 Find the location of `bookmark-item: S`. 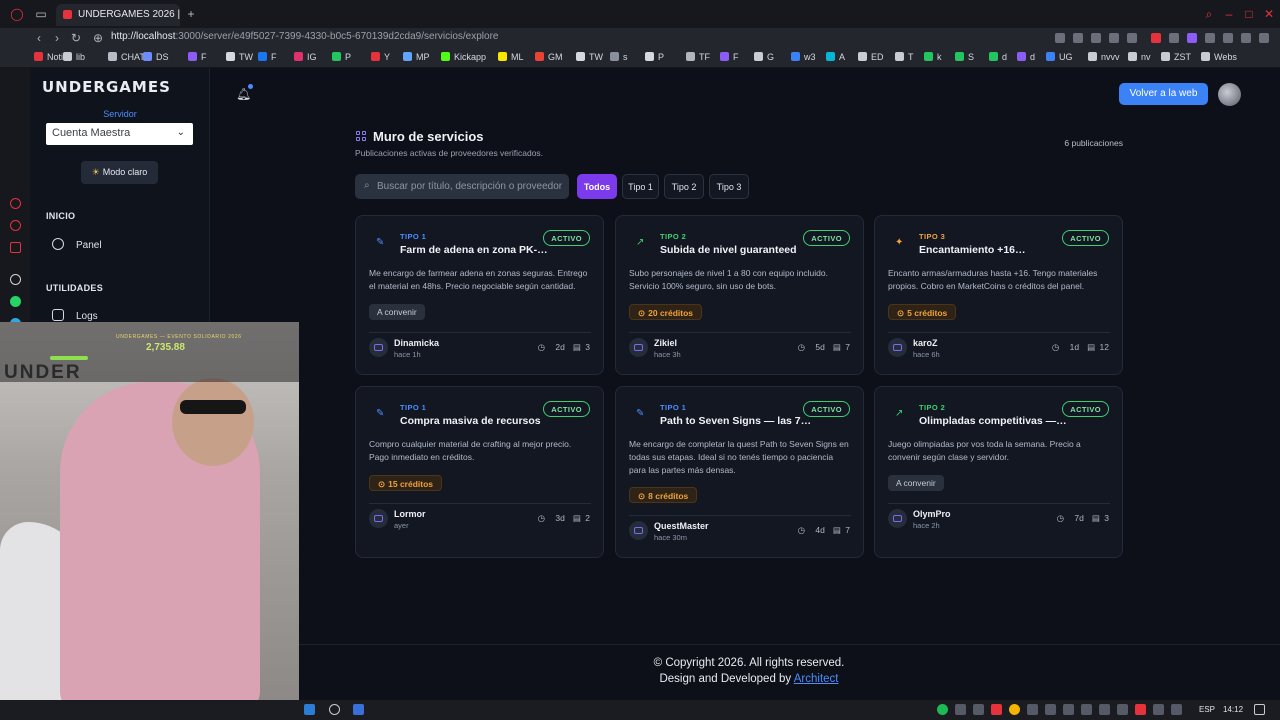

bookmark-item: S is located at coordinates (964, 57).